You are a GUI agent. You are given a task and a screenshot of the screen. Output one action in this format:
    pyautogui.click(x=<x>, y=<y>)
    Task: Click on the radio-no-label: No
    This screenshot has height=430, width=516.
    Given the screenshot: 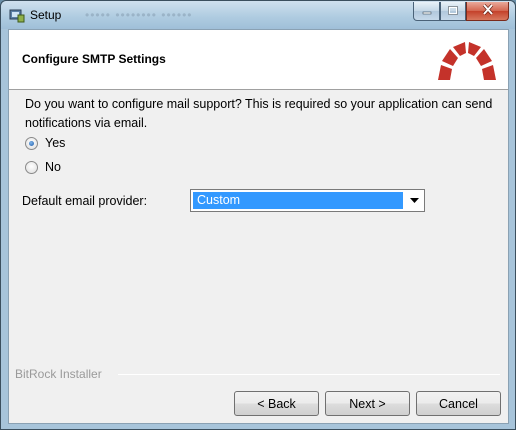 What is the action you would take?
    pyautogui.click(x=53, y=167)
    